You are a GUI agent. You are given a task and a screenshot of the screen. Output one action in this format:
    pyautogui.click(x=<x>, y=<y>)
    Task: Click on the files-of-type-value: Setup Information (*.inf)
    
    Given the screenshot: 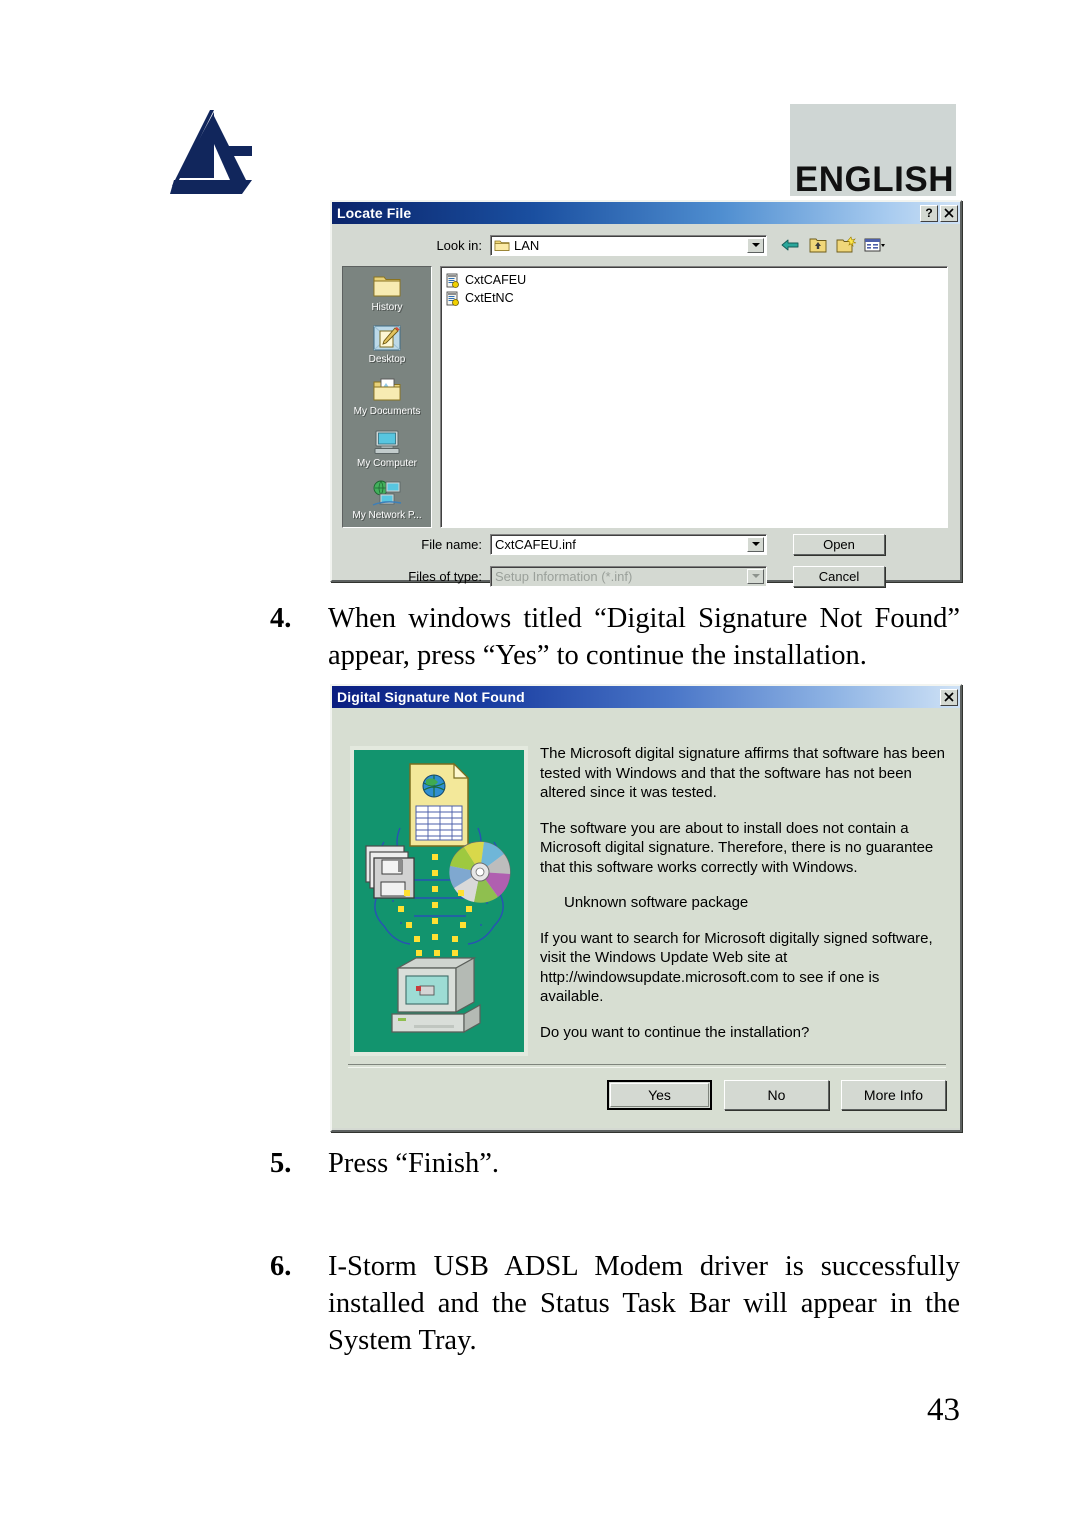 What is the action you would take?
    pyautogui.click(x=564, y=576)
    